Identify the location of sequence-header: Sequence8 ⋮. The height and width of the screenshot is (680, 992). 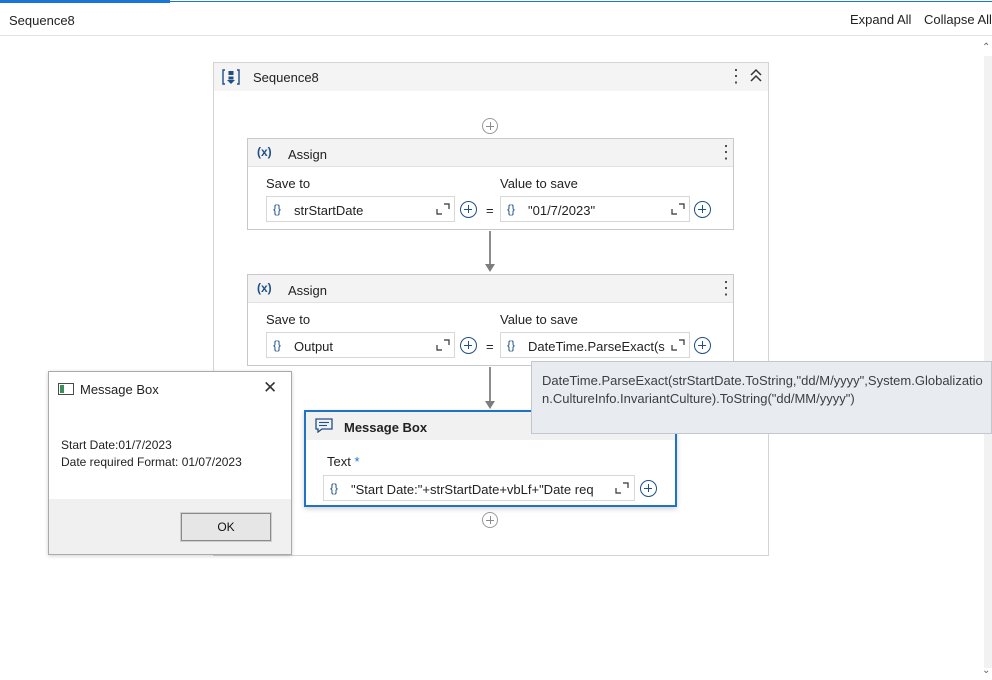
(491, 77).